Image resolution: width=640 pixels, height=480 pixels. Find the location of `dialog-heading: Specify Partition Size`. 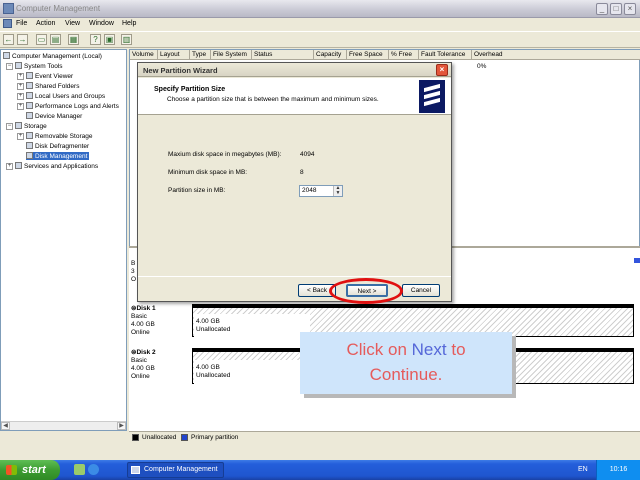

dialog-heading: Specify Partition Size is located at coordinates (190, 89).